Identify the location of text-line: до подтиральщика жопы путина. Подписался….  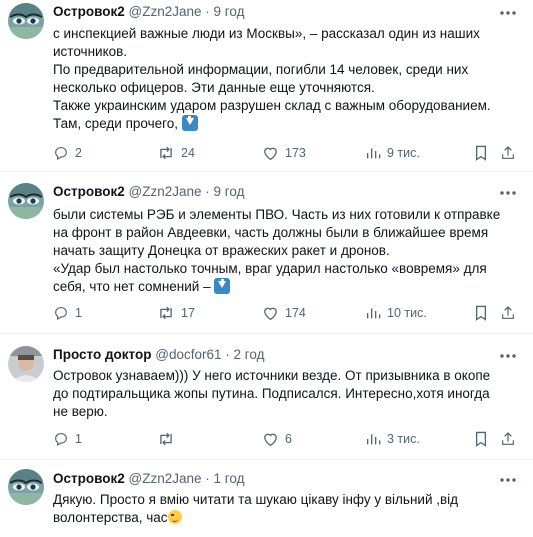
(271, 393).